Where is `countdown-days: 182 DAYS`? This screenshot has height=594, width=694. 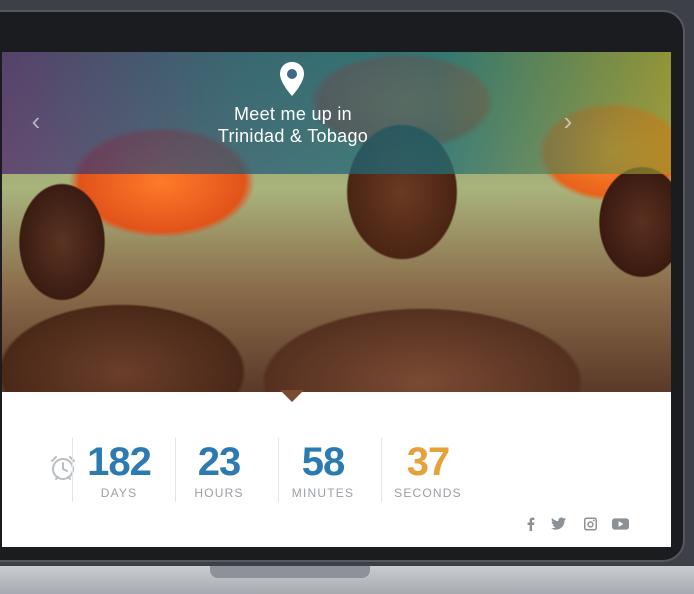 countdown-days: 182 DAYS is located at coordinates (119, 470).